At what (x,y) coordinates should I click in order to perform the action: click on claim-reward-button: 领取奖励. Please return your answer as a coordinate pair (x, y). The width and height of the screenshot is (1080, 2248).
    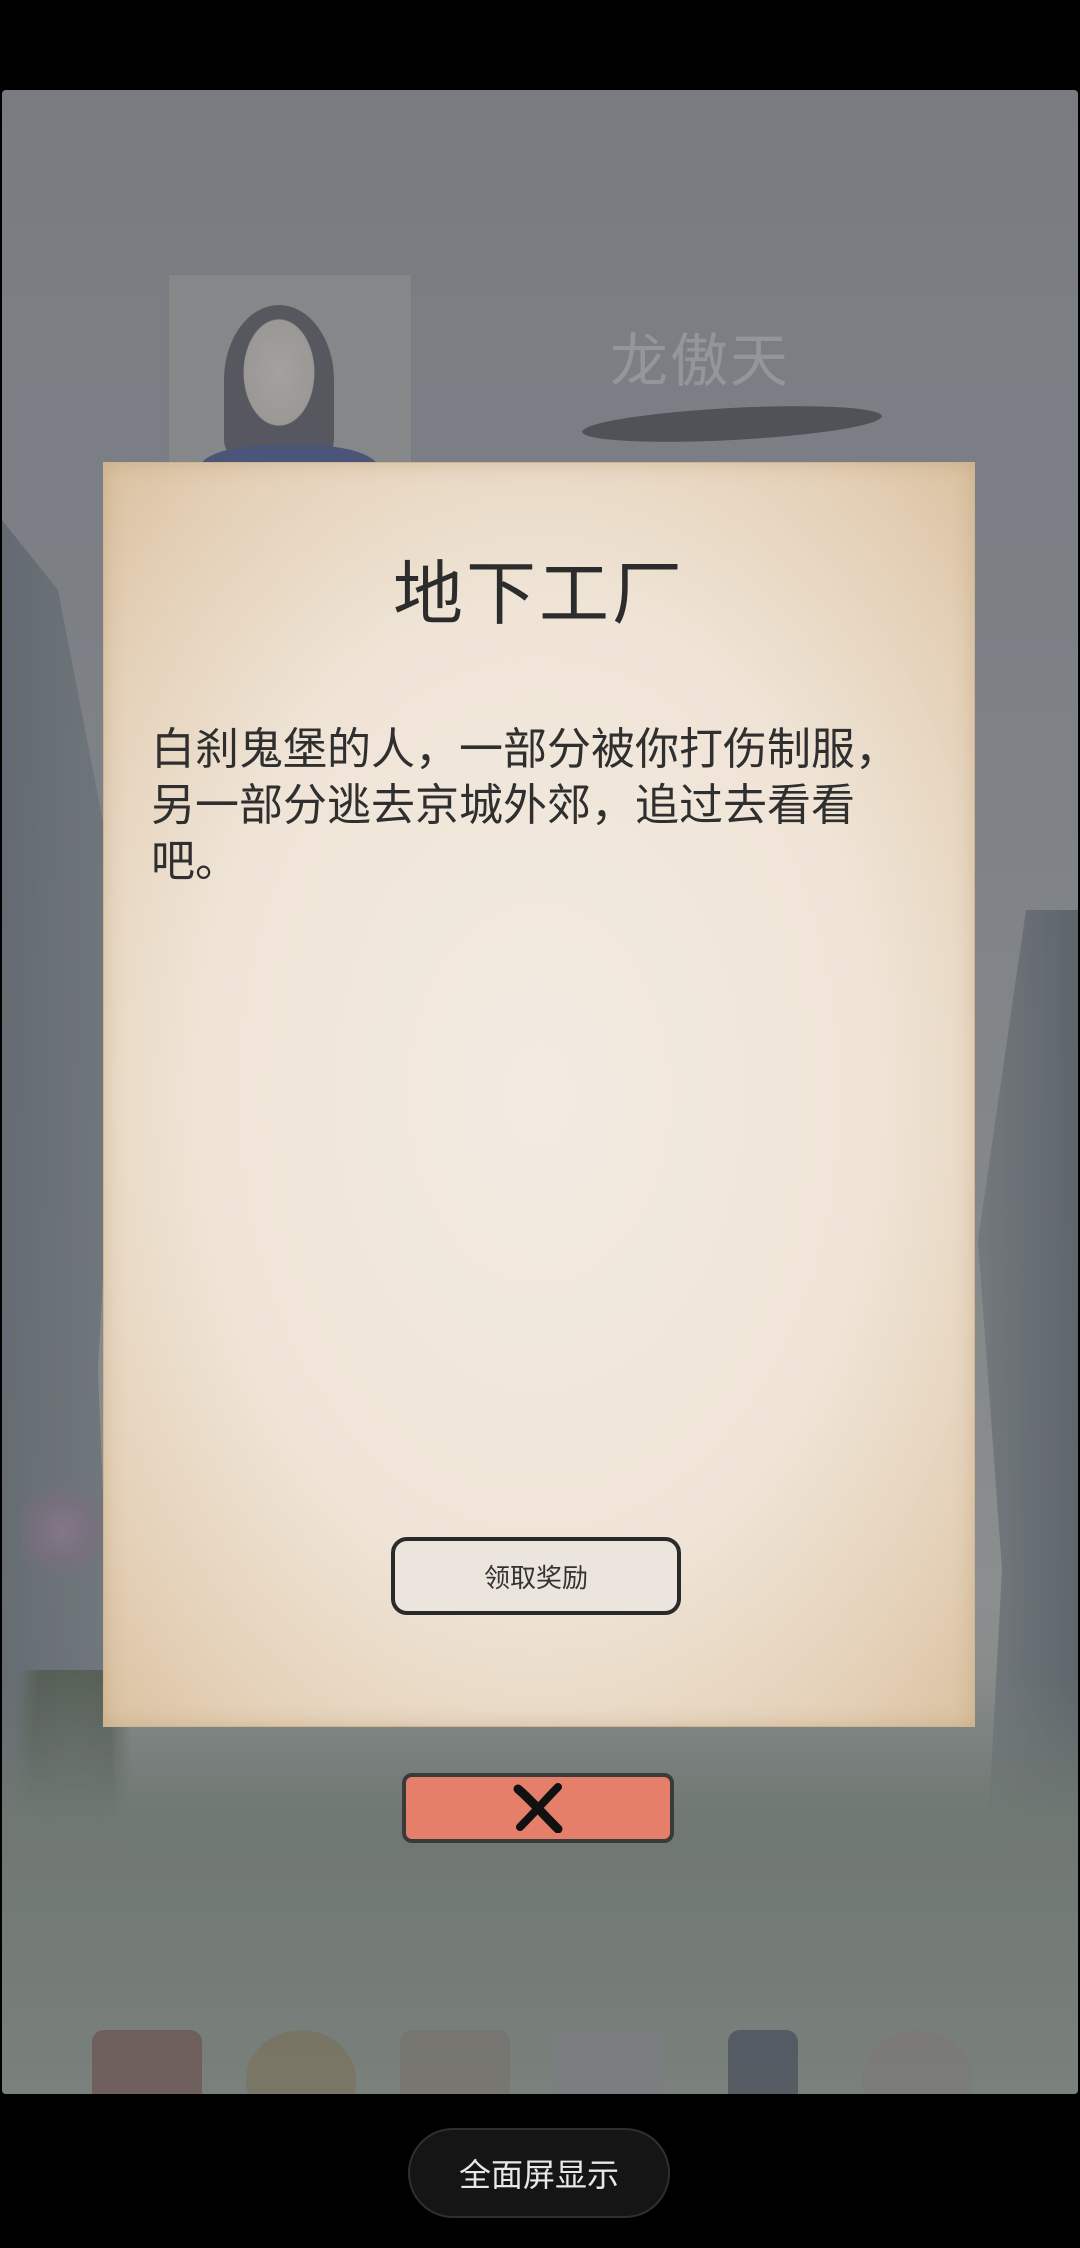
    Looking at the image, I should click on (536, 1576).